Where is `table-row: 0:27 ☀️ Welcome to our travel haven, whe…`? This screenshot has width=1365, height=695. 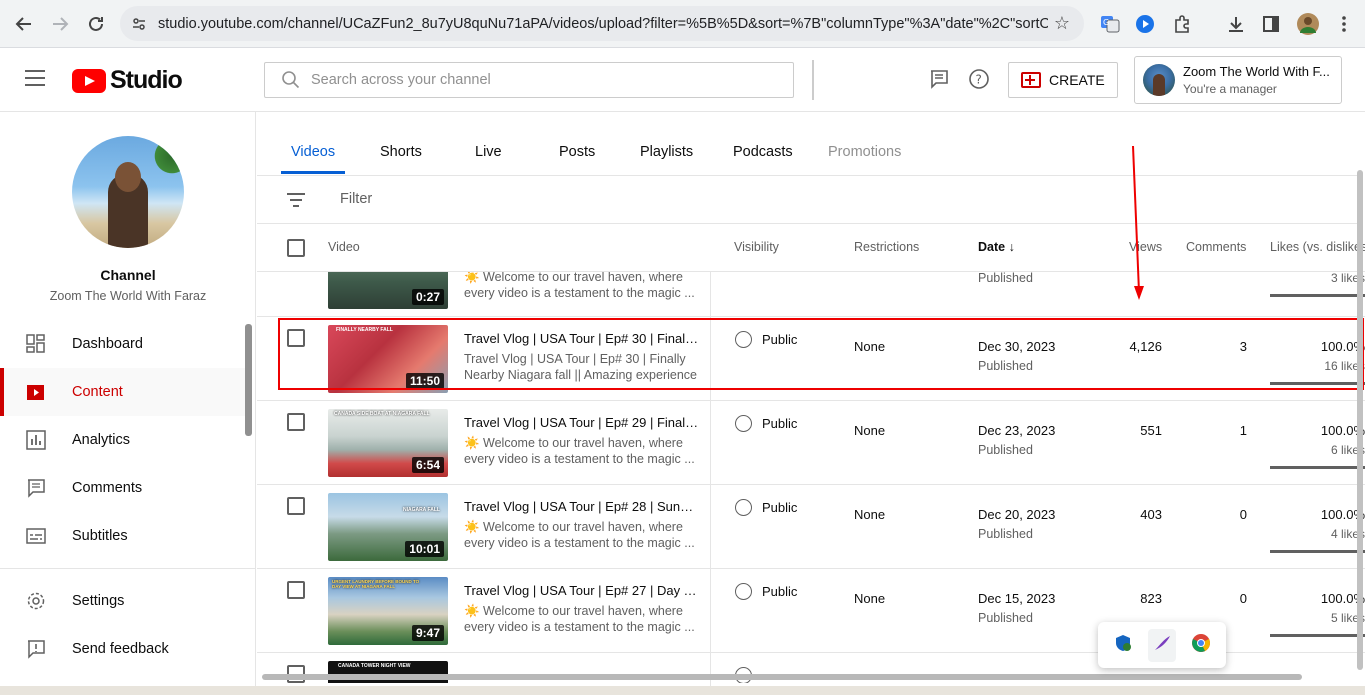 table-row: 0:27 ☀️ Welcome to our travel haven, whe… is located at coordinates (811, 294).